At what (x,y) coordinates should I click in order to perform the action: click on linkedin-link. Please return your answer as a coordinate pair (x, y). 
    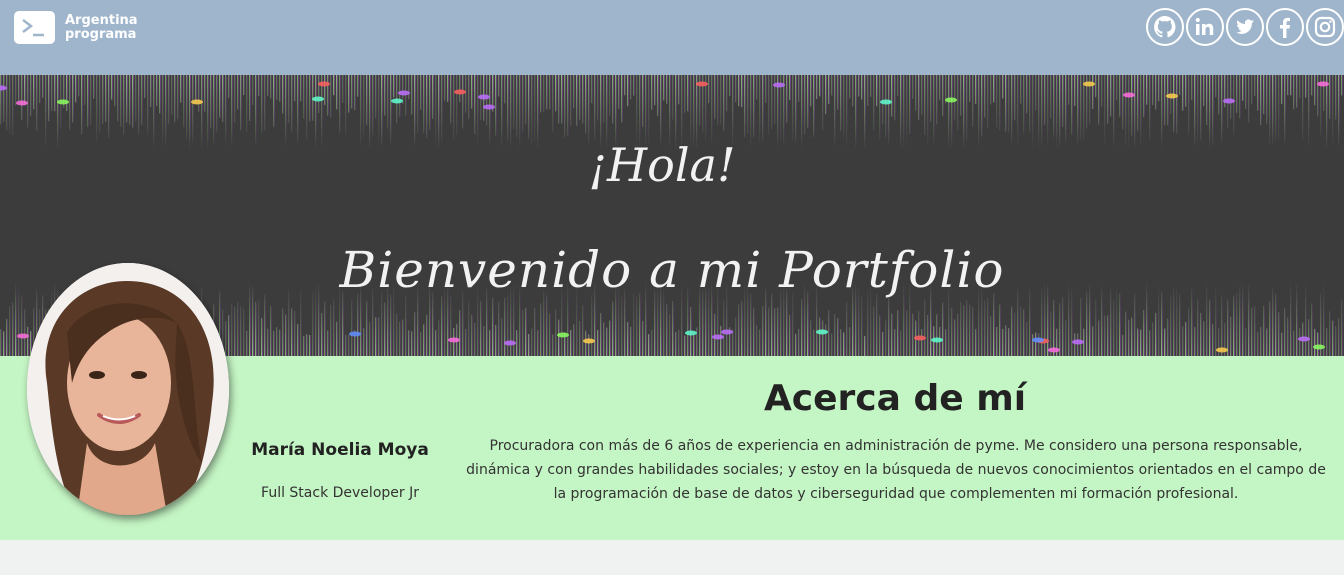
    Looking at the image, I should click on (1205, 27).